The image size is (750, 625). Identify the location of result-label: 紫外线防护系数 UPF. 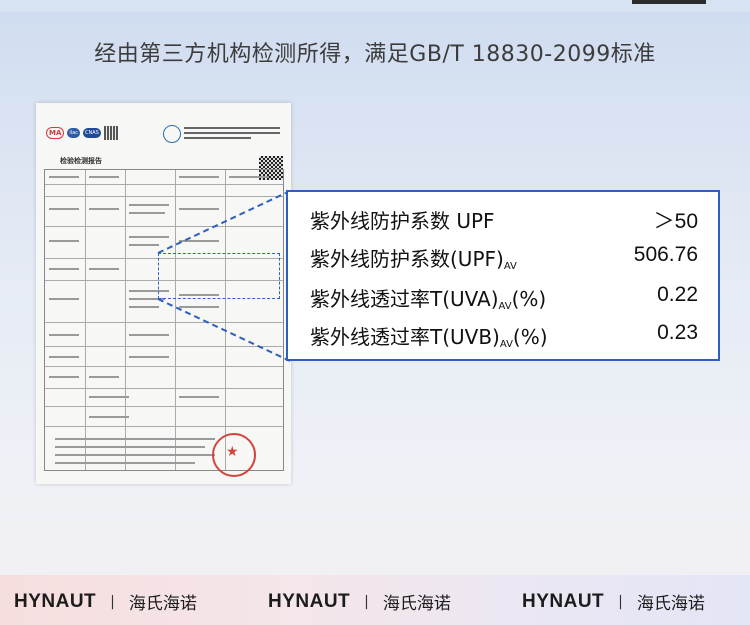
(402, 221).